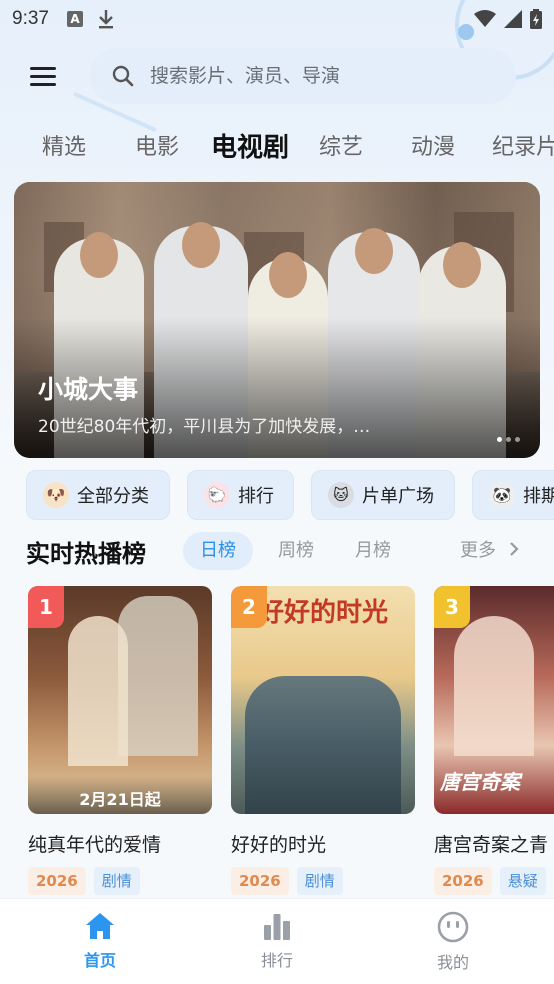 The width and height of the screenshot is (554, 984). Describe the element at coordinates (218, 551) in the screenshot. I see `tab-daily: 日榜` at that location.